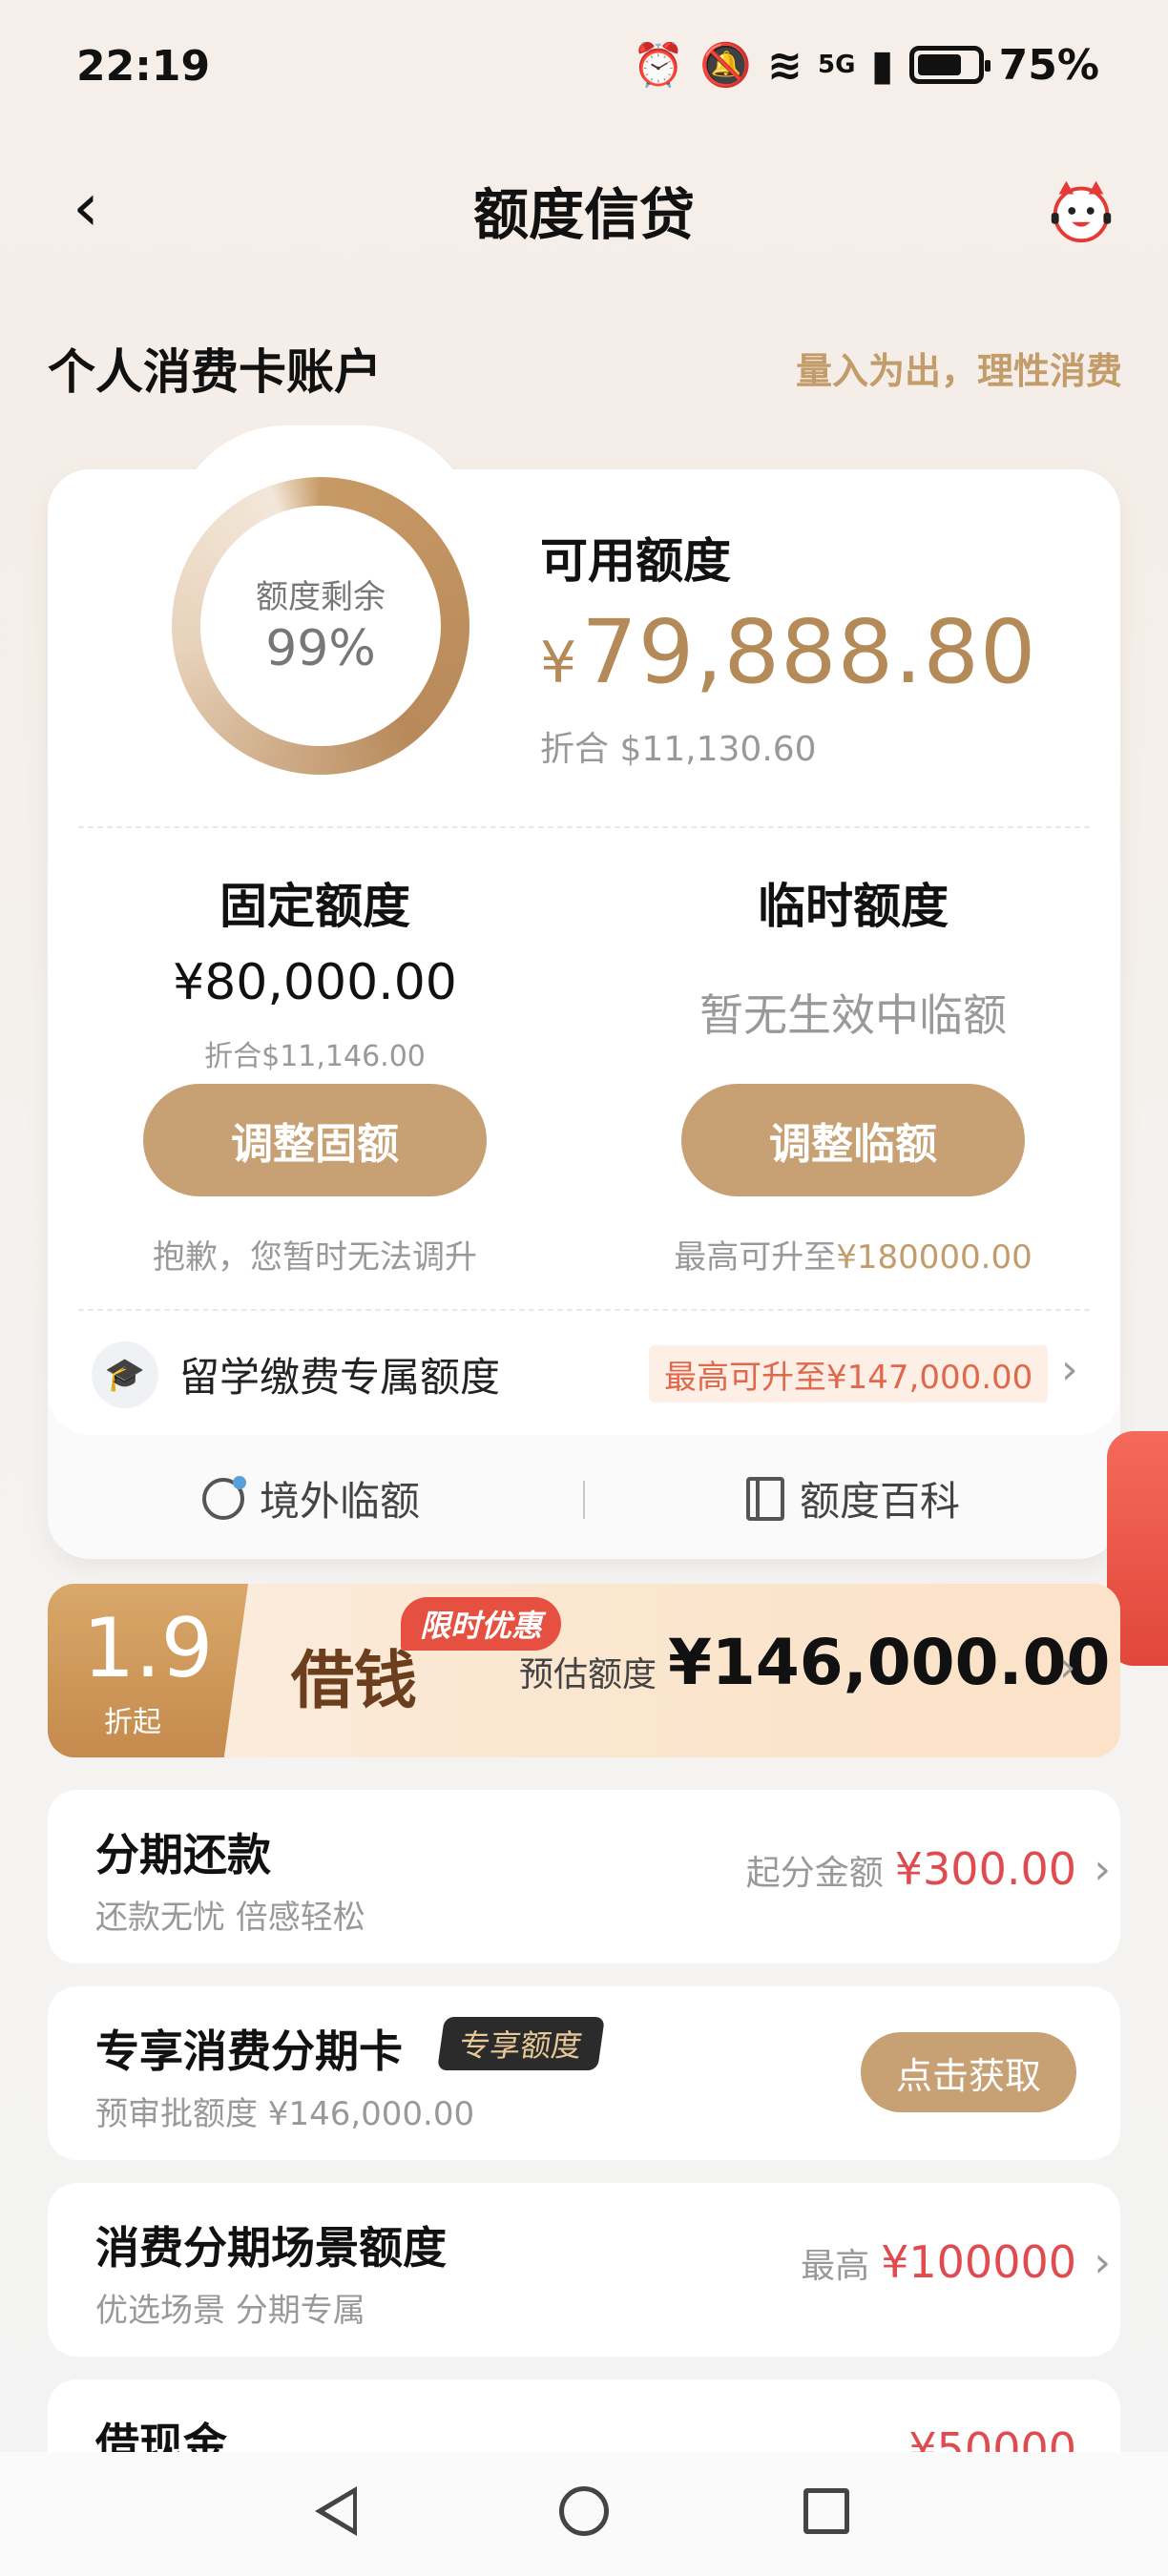 This screenshot has width=1168, height=2576. Describe the element at coordinates (635, 561) in the screenshot. I see `available-label: 可用额度` at that location.